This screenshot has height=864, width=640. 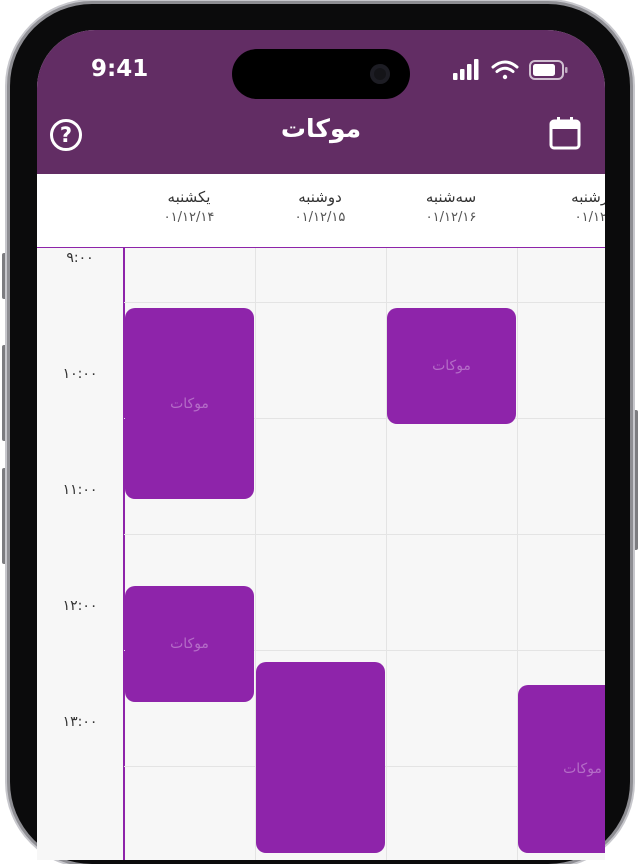 I want to click on dynamic-island, so click(x=321, y=74).